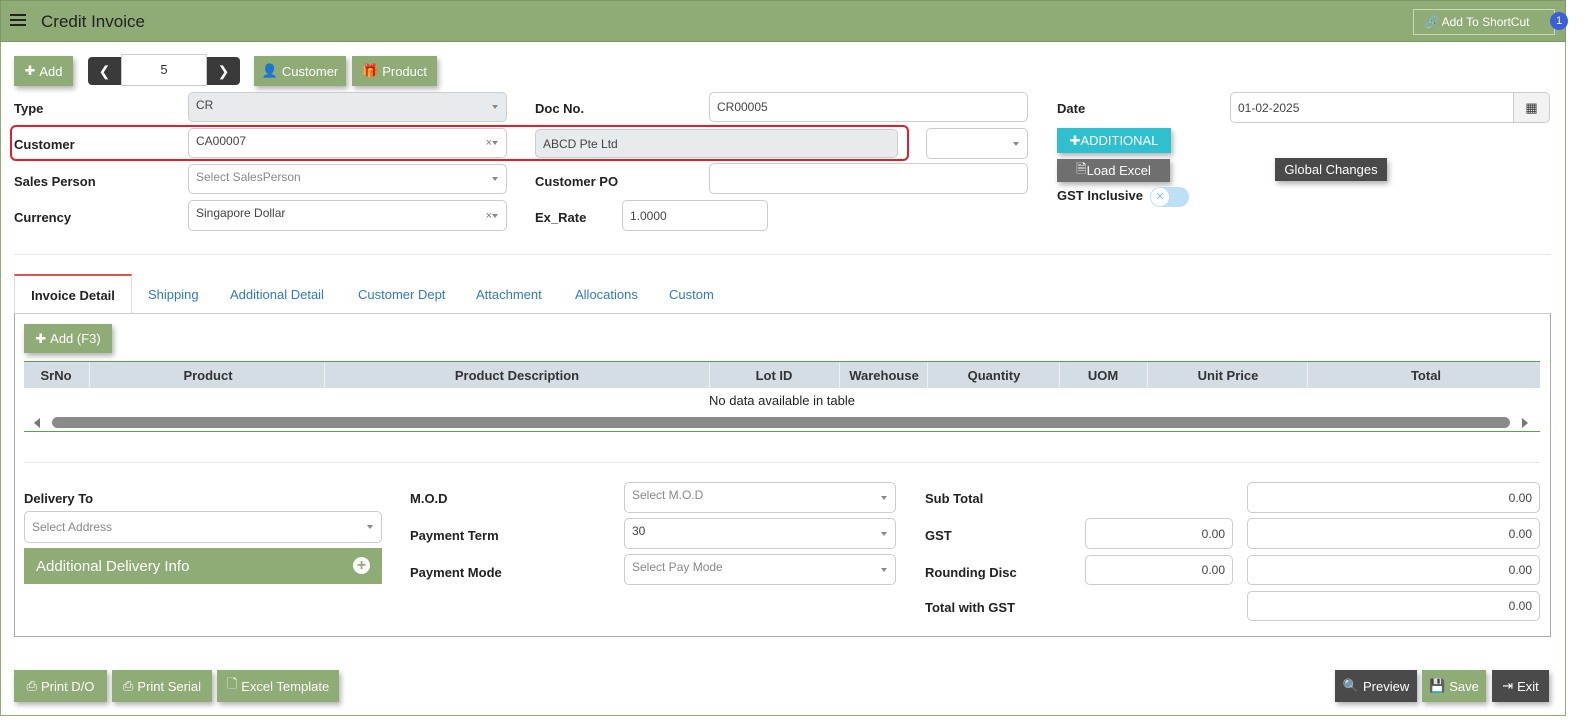  I want to click on horizontal-scrollbar, so click(782, 423).